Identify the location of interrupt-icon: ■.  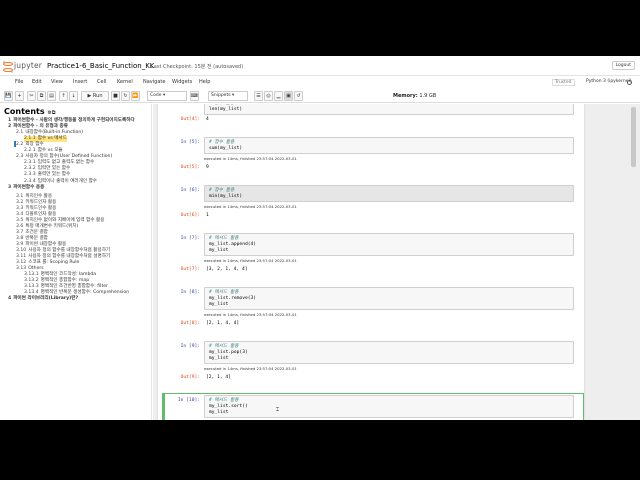
(115, 96).